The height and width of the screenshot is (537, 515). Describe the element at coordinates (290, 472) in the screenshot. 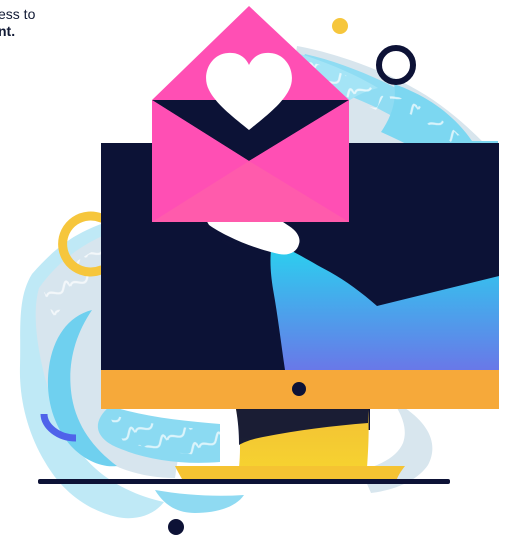

I see `monitor-base` at that location.